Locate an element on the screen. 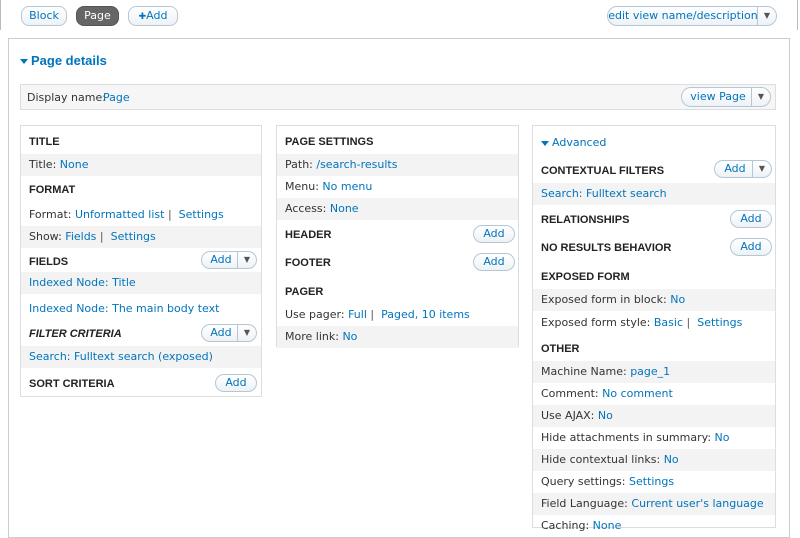 Image resolution: width=800 pixels, height=538 pixels. display-name-link: Page is located at coordinates (116, 97).